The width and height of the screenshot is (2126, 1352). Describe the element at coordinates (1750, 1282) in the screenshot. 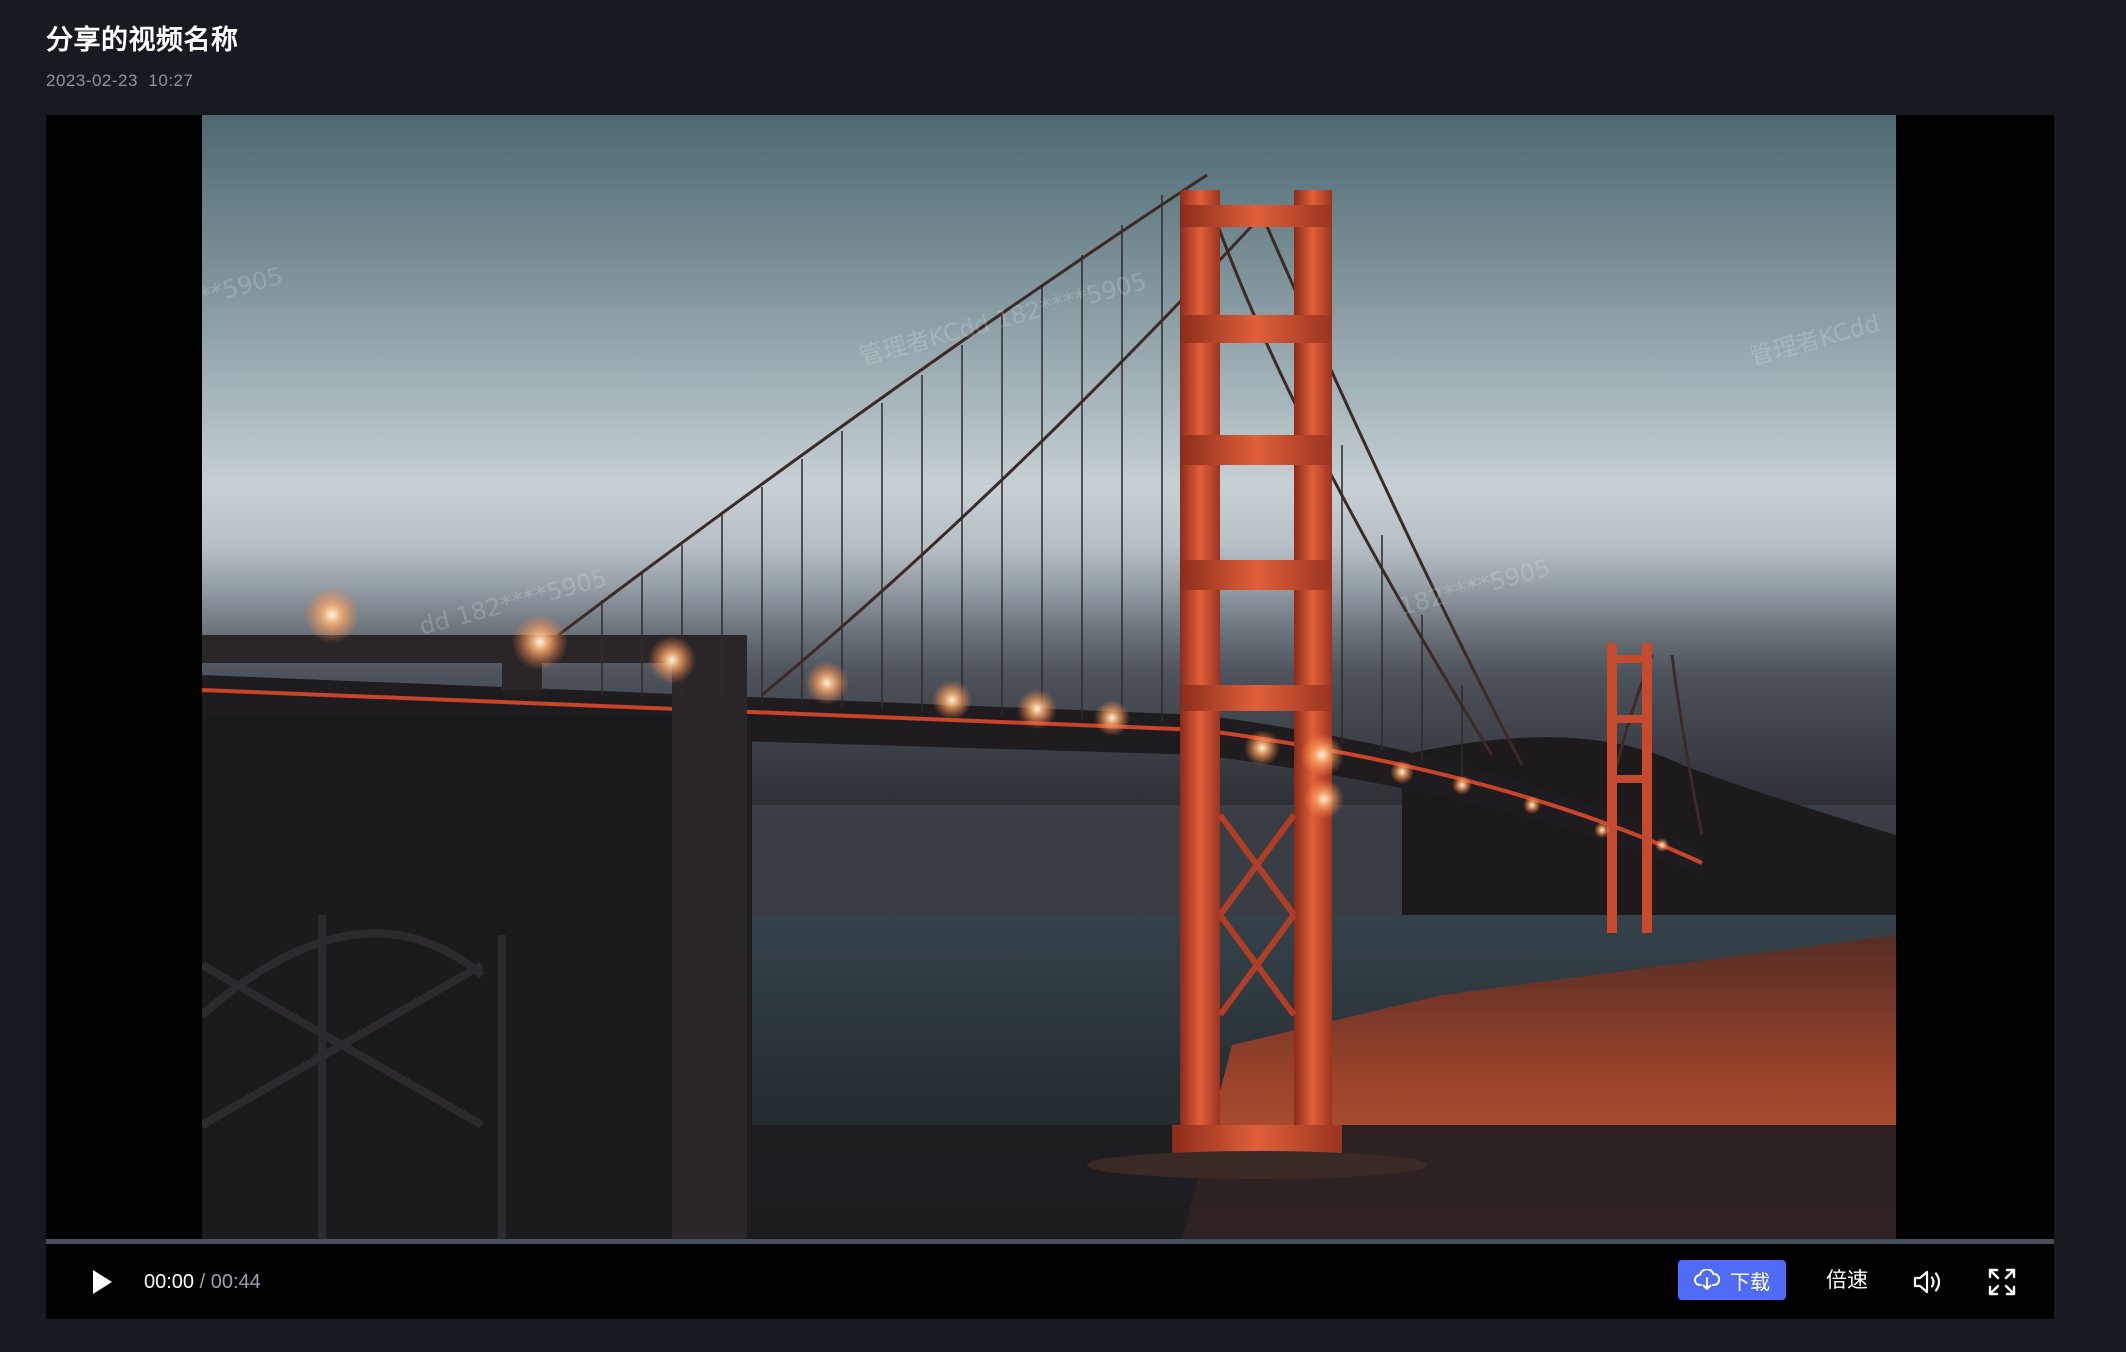

I see `download-label: 下载` at that location.